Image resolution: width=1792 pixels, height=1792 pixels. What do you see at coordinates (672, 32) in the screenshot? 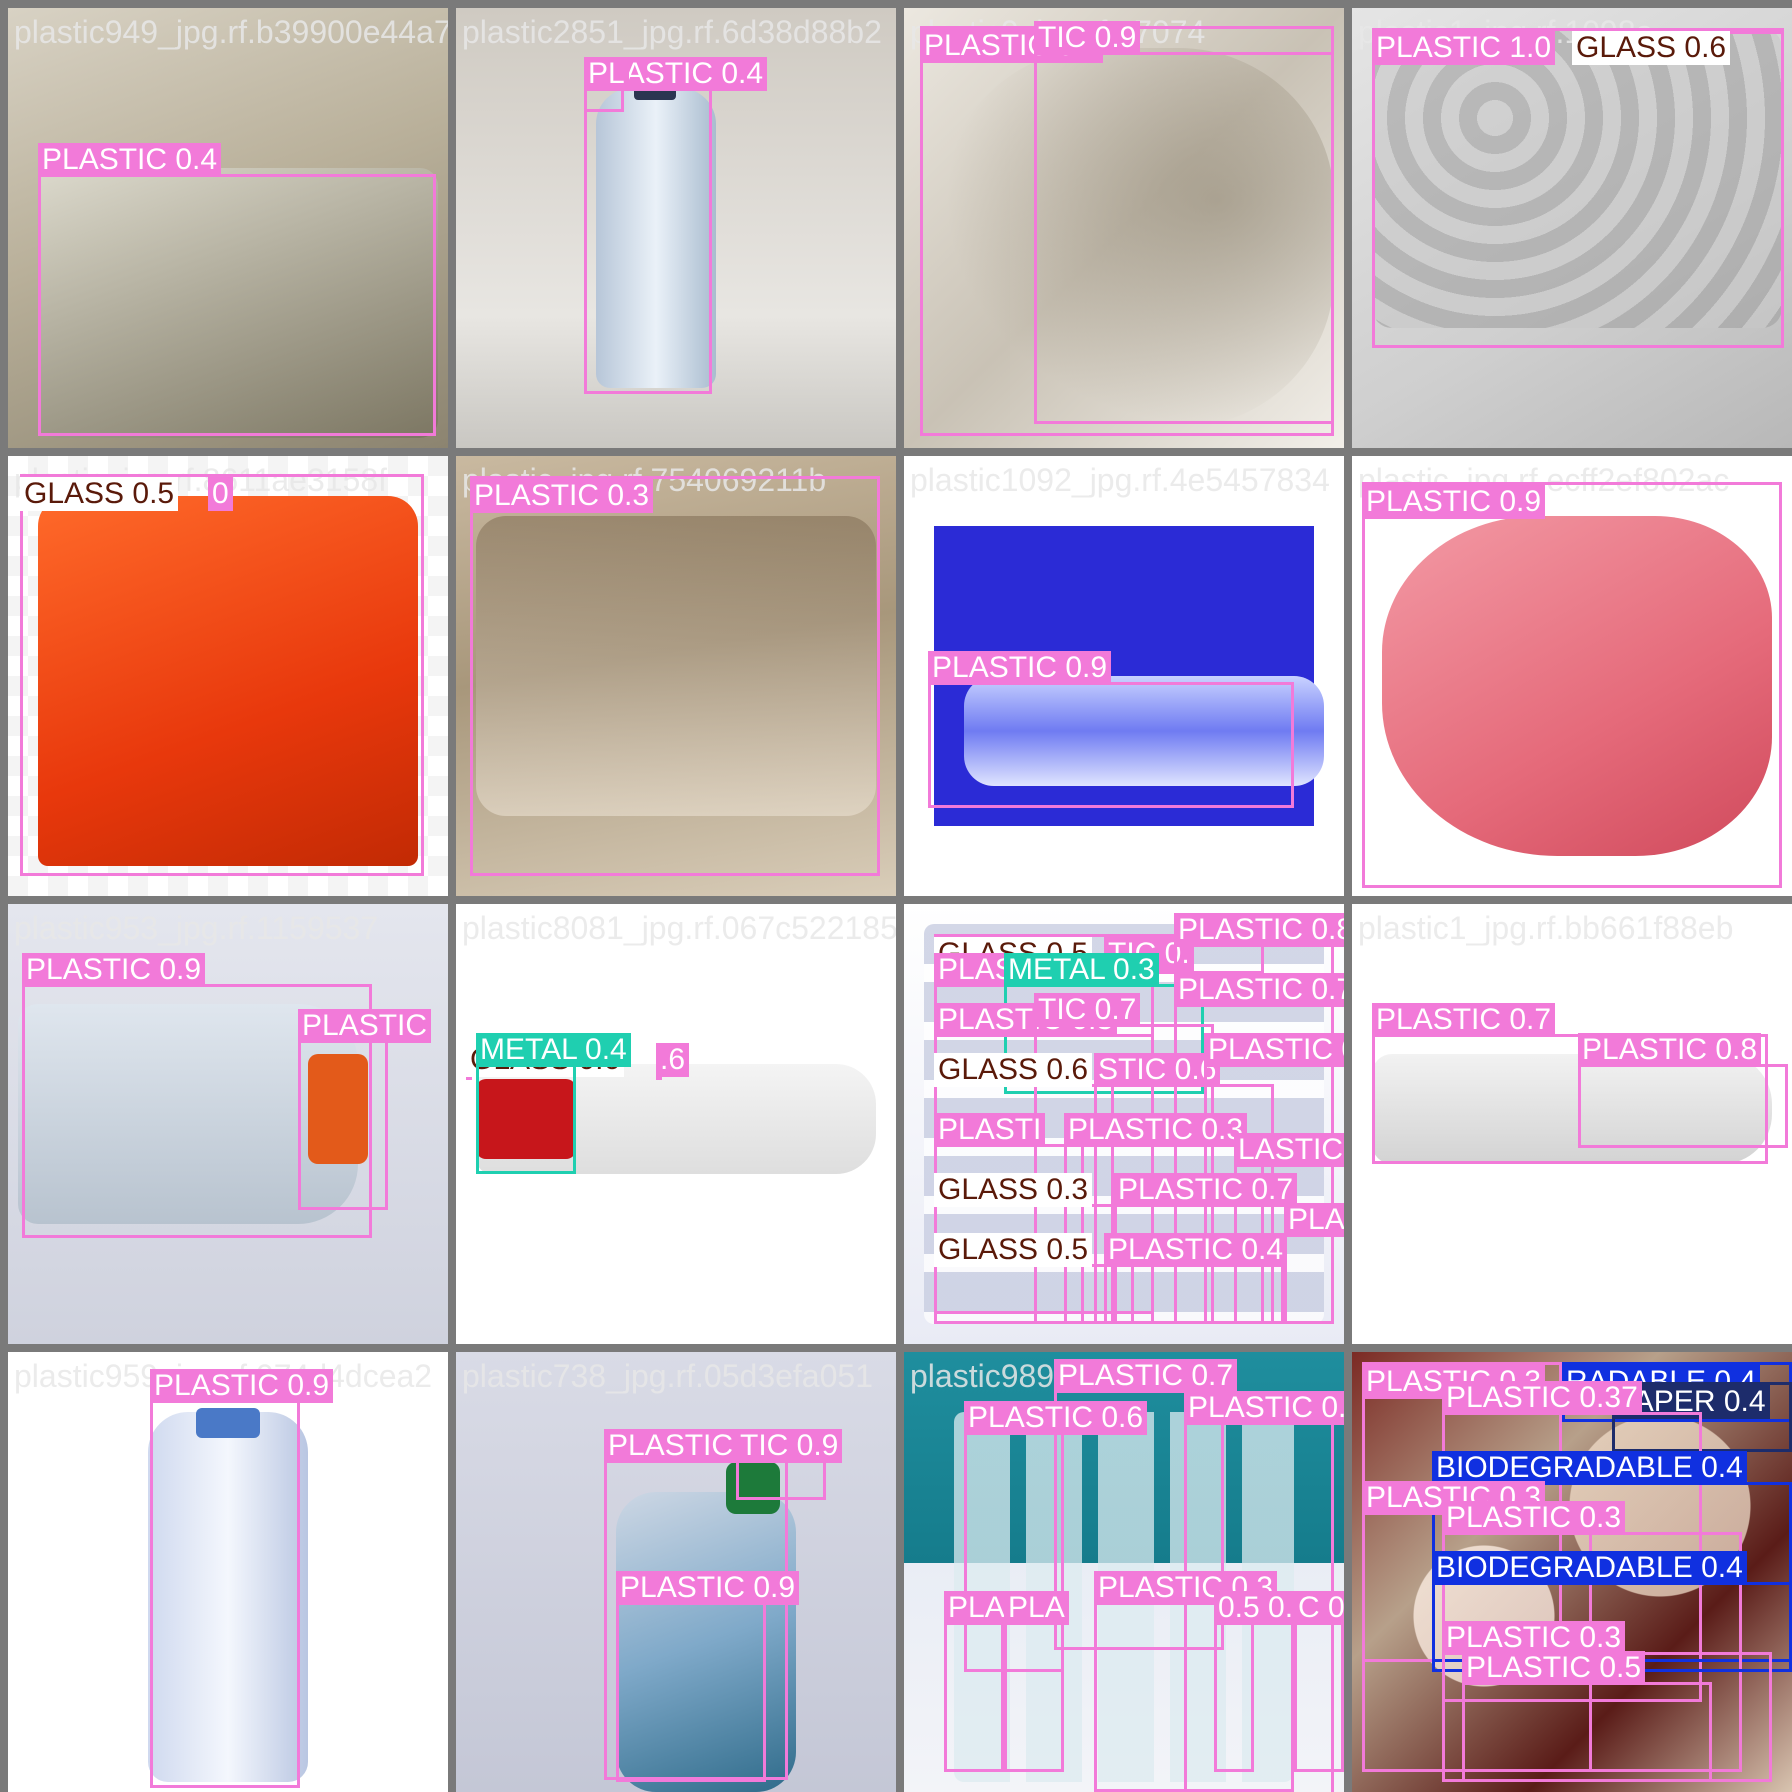
I see `tile-filename: plastic2851_jpg.rf.6d38d88b2` at bounding box center [672, 32].